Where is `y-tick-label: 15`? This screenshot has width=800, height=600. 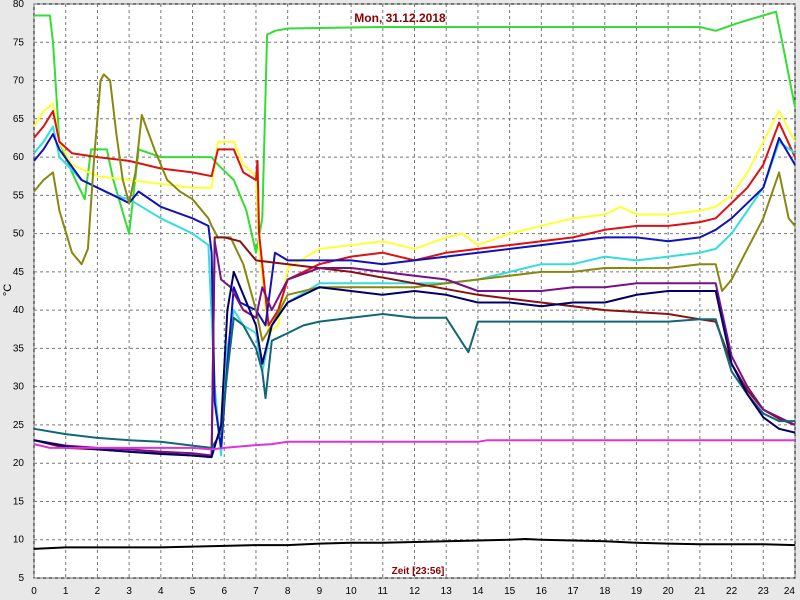
y-tick-label: 15 is located at coordinates (19, 501).